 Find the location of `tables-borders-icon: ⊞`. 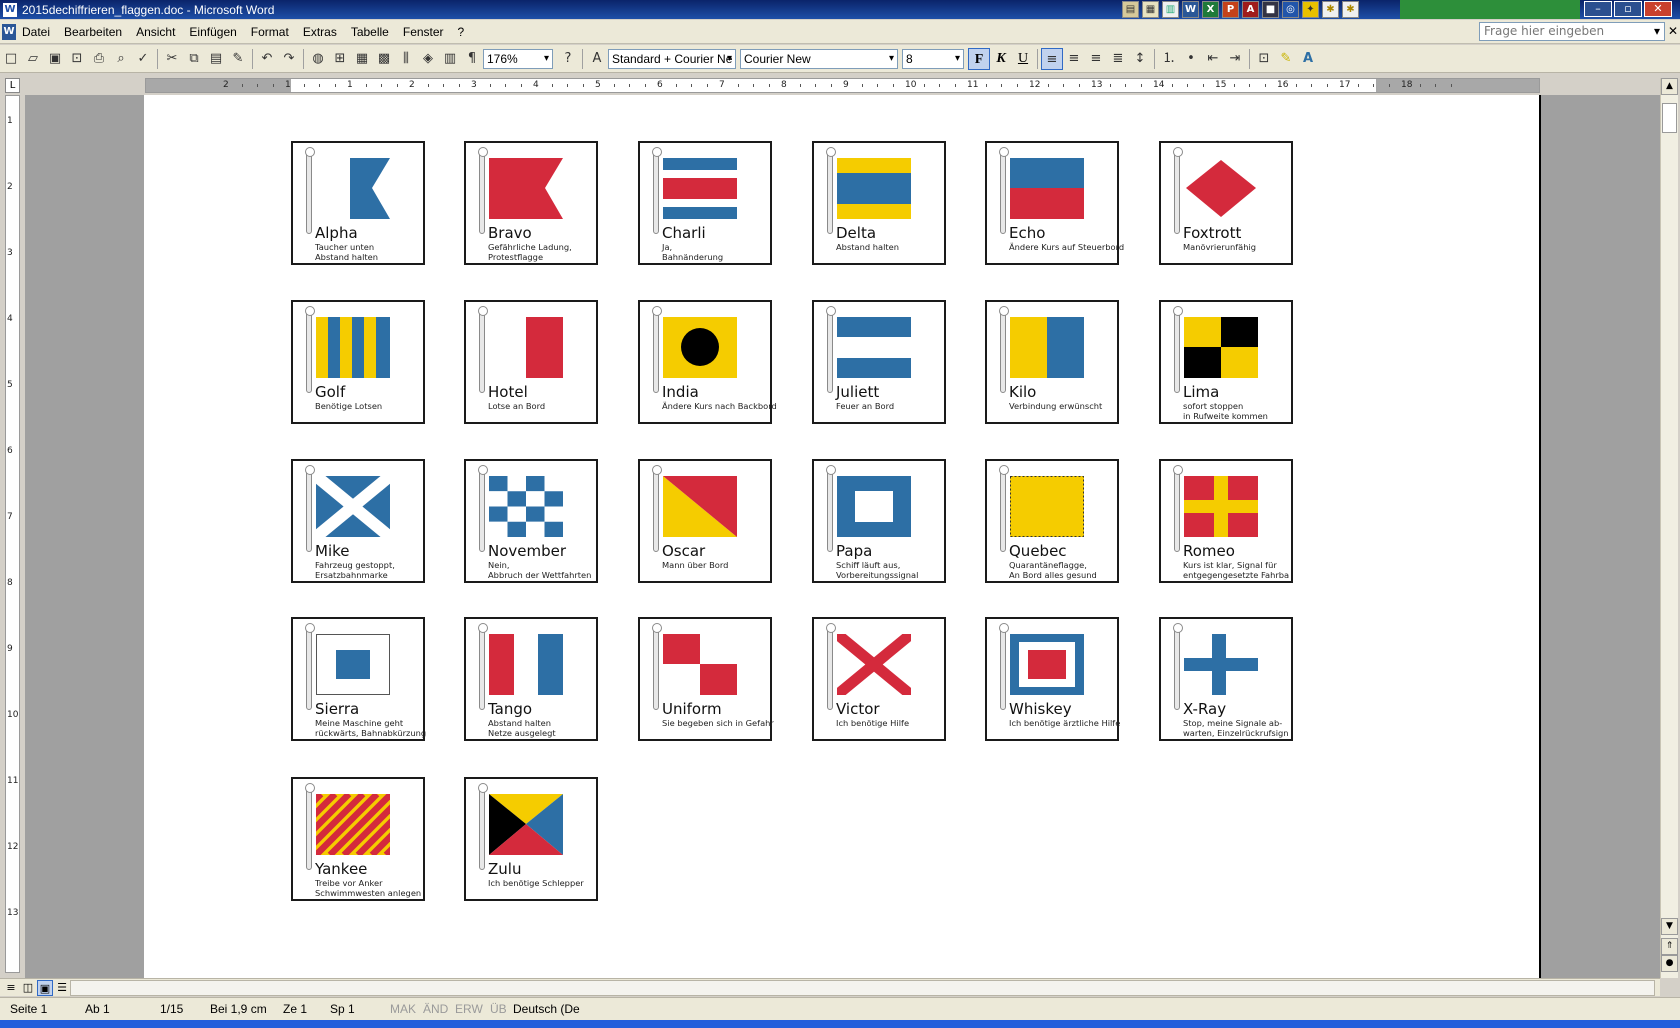

tables-borders-icon: ⊞ is located at coordinates (340, 59).